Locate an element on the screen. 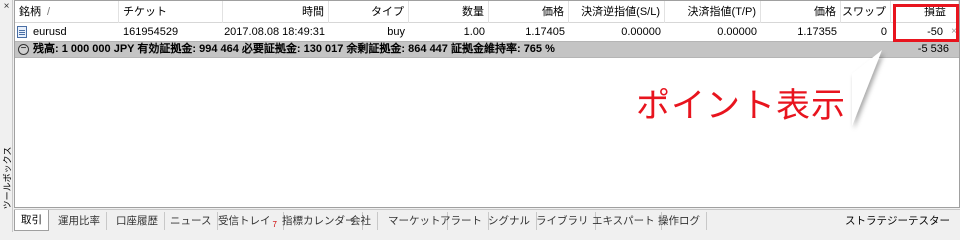 This screenshot has height=240, width=960. column-header-volume: 数量 is located at coordinates (449, 12).